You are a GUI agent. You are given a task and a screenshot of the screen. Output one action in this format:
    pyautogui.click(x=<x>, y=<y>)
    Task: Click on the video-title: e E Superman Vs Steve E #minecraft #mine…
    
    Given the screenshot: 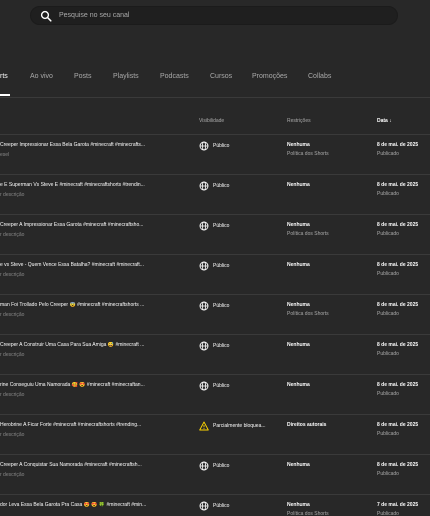 What is the action you would take?
    pyautogui.click(x=92, y=185)
    